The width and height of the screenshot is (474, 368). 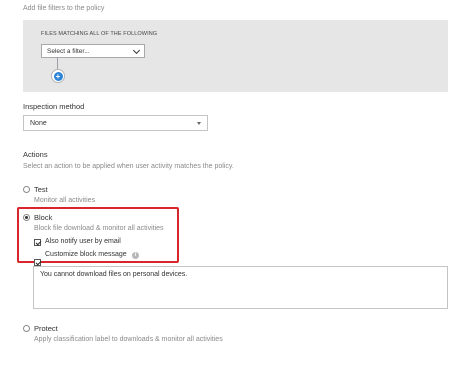 What do you see at coordinates (115, 123) in the screenshot?
I see `inspection-method-select: None` at bounding box center [115, 123].